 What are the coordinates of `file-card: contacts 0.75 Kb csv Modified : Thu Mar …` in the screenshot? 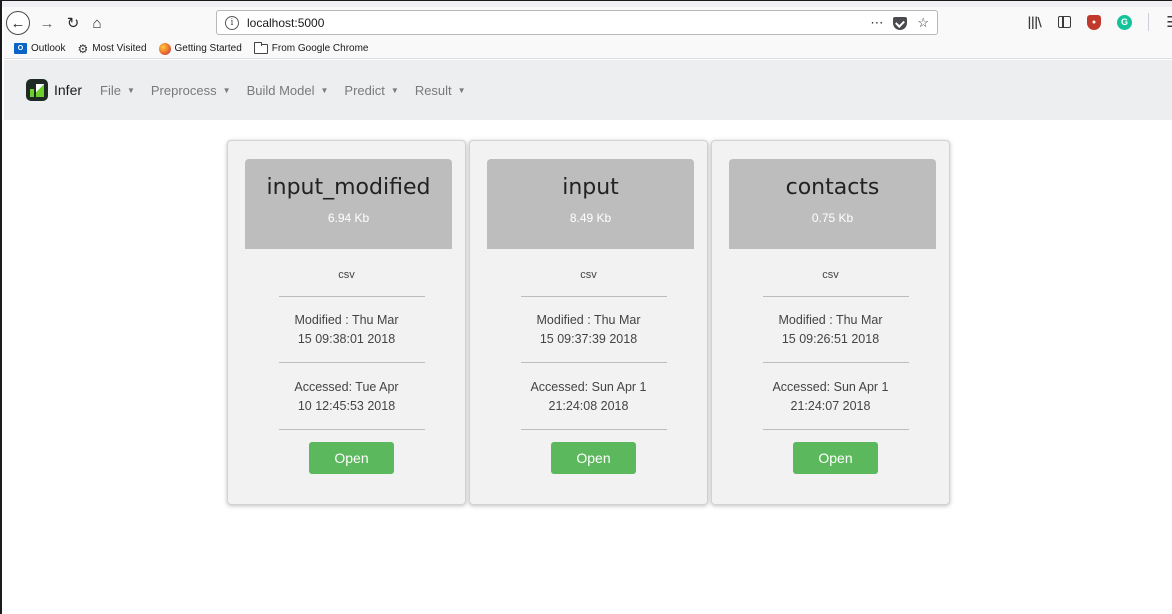 It's located at (830, 322).